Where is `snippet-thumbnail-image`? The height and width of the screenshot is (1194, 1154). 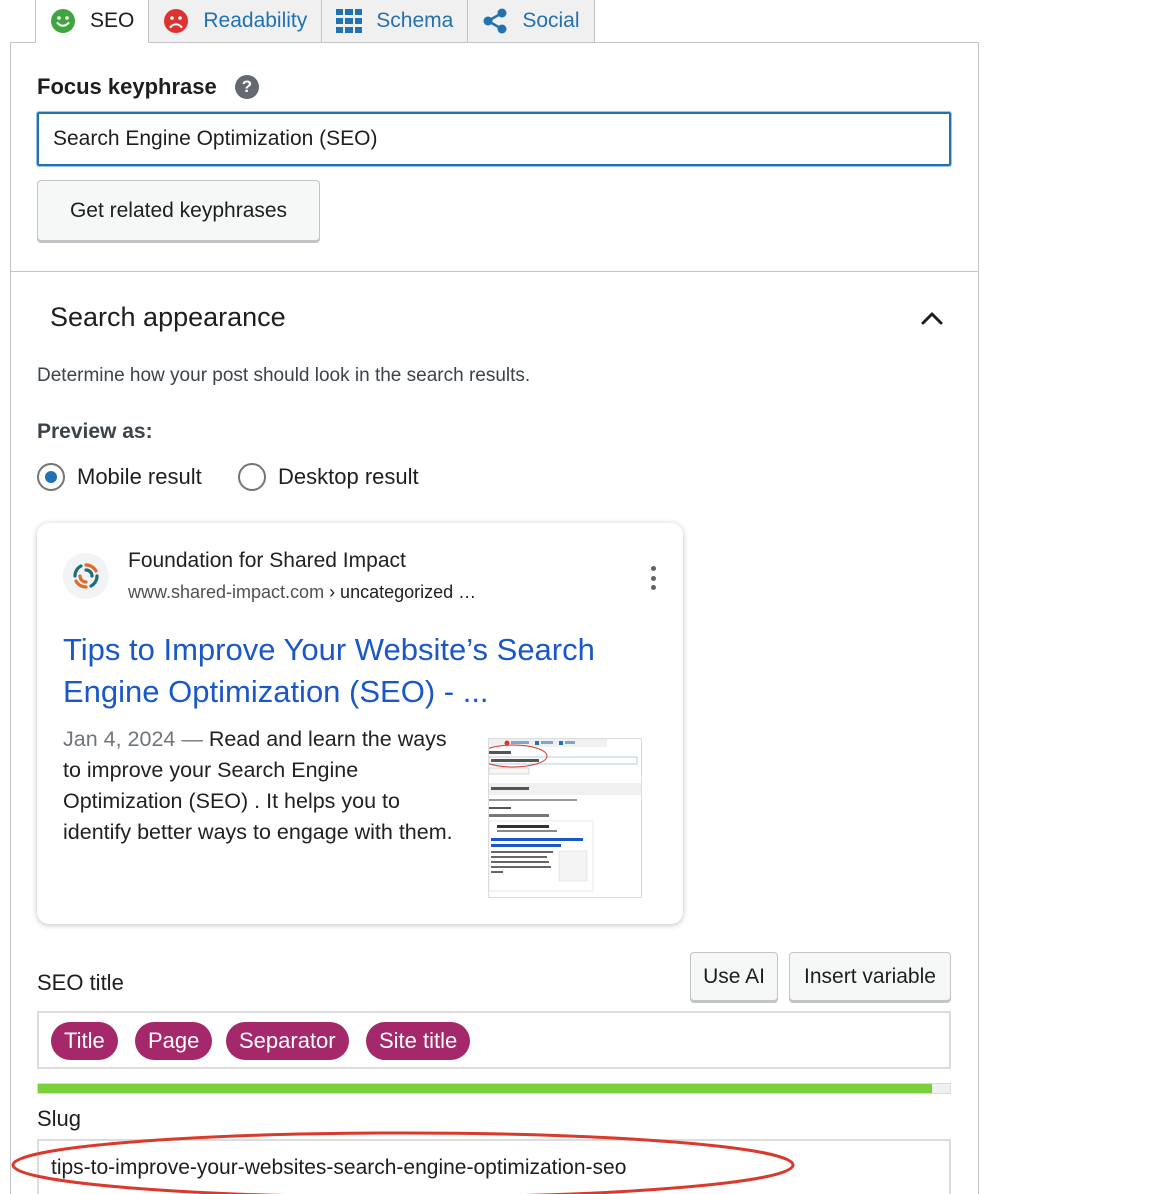 snippet-thumbnail-image is located at coordinates (565, 818).